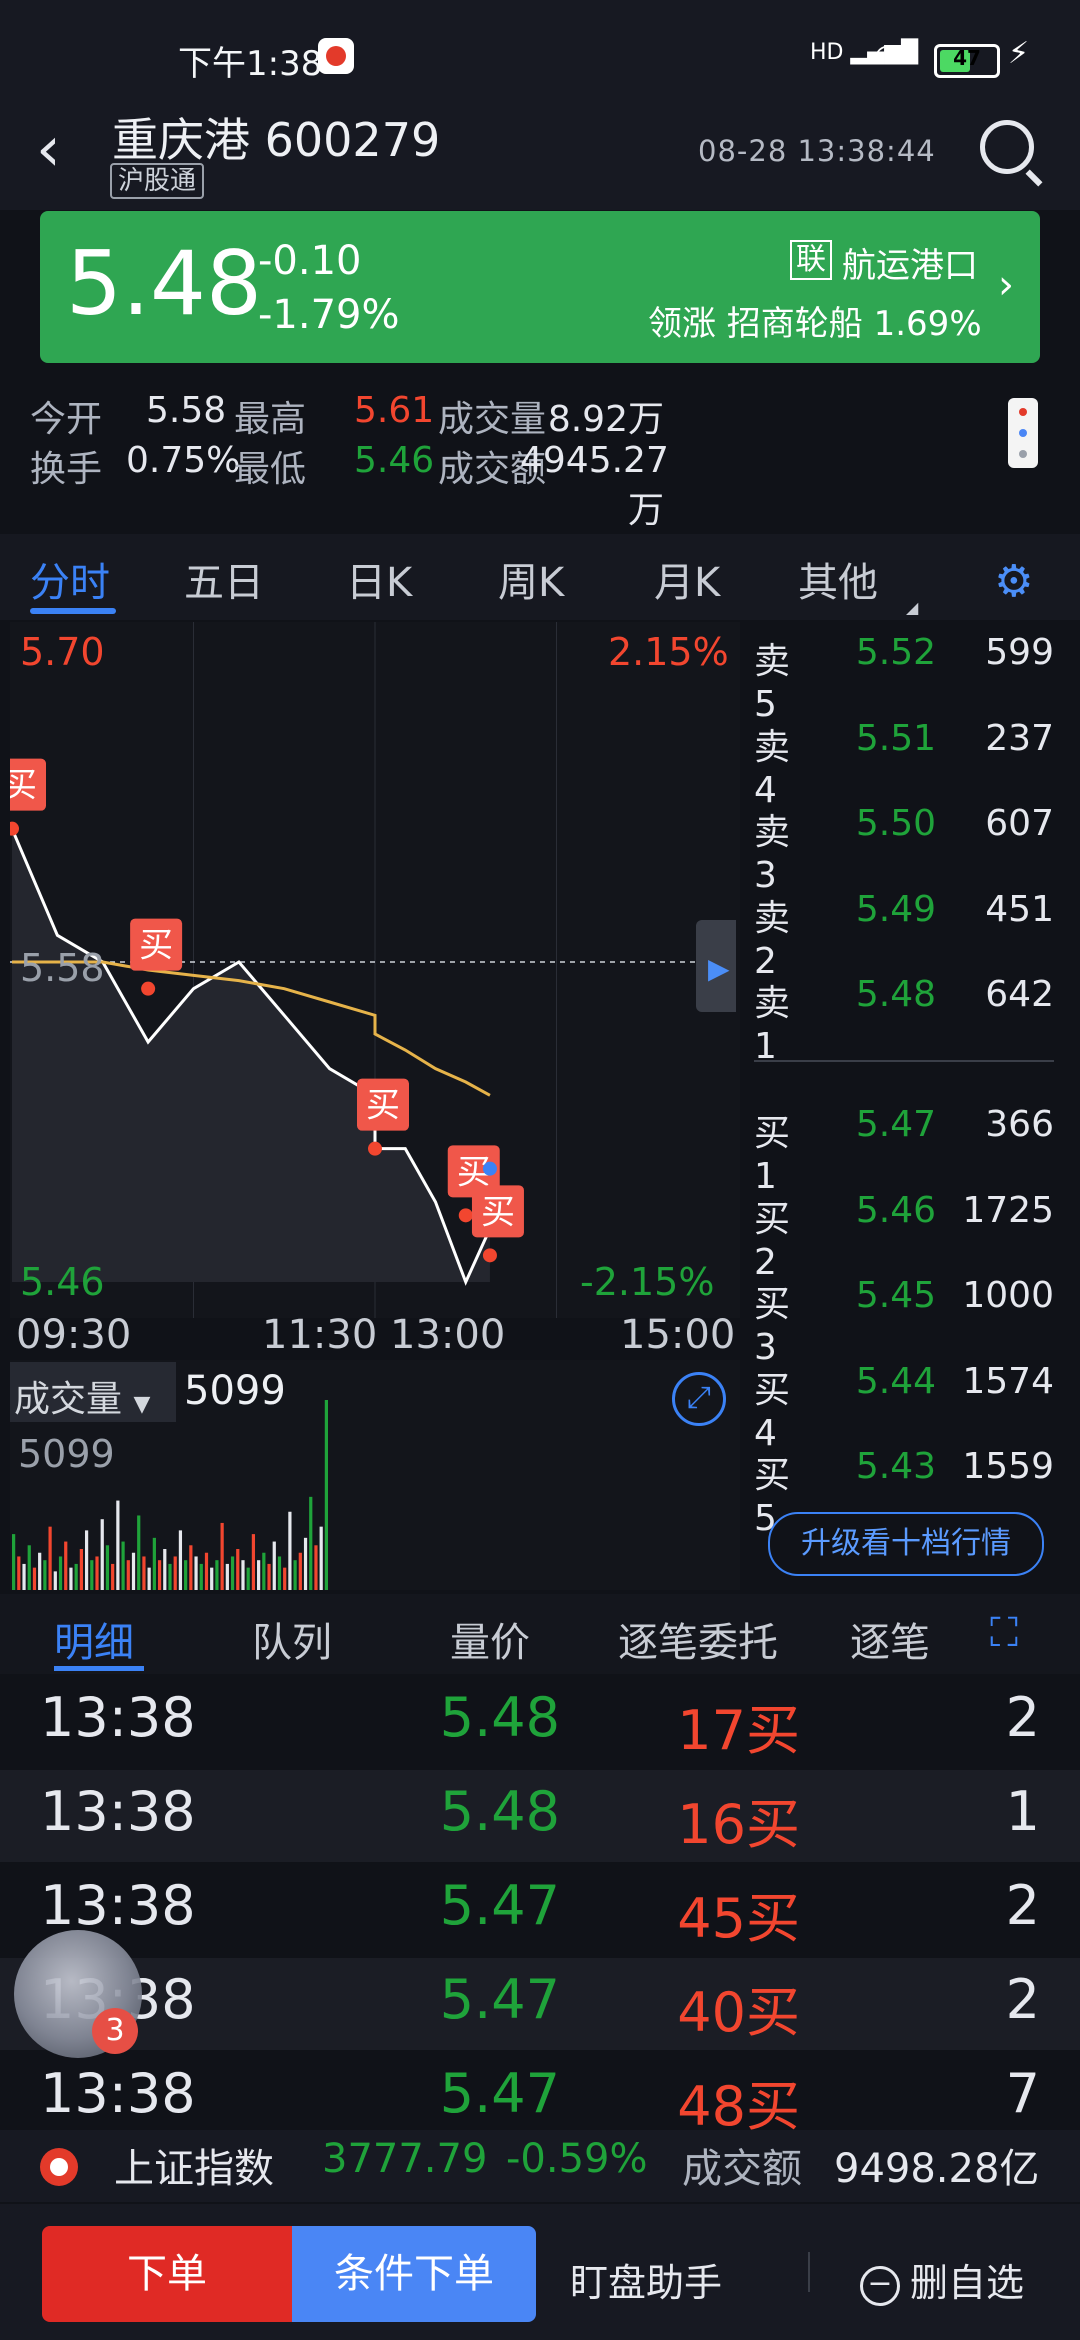 Image resolution: width=1080 pixels, height=2340 pixels. Describe the element at coordinates (594, 485) in the screenshot. I see `amount-value: 4945.27万` at that location.